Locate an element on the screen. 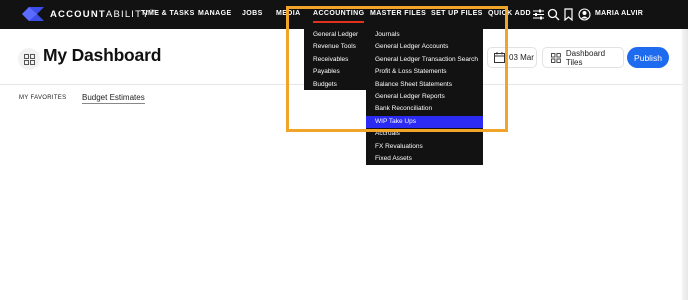 This screenshot has width=688, height=300. dashboard-tiles-label: Dashboard Tiles is located at coordinates (585, 57).